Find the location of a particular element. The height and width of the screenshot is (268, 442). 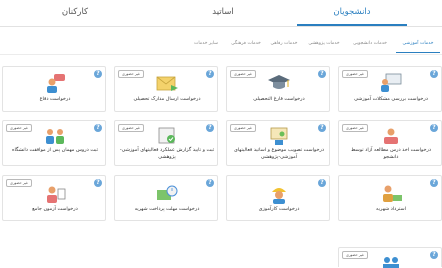

card-title: درخواست اخذ درس مطالعه آزاد توسط دانشجو is located at coordinates (391, 153).